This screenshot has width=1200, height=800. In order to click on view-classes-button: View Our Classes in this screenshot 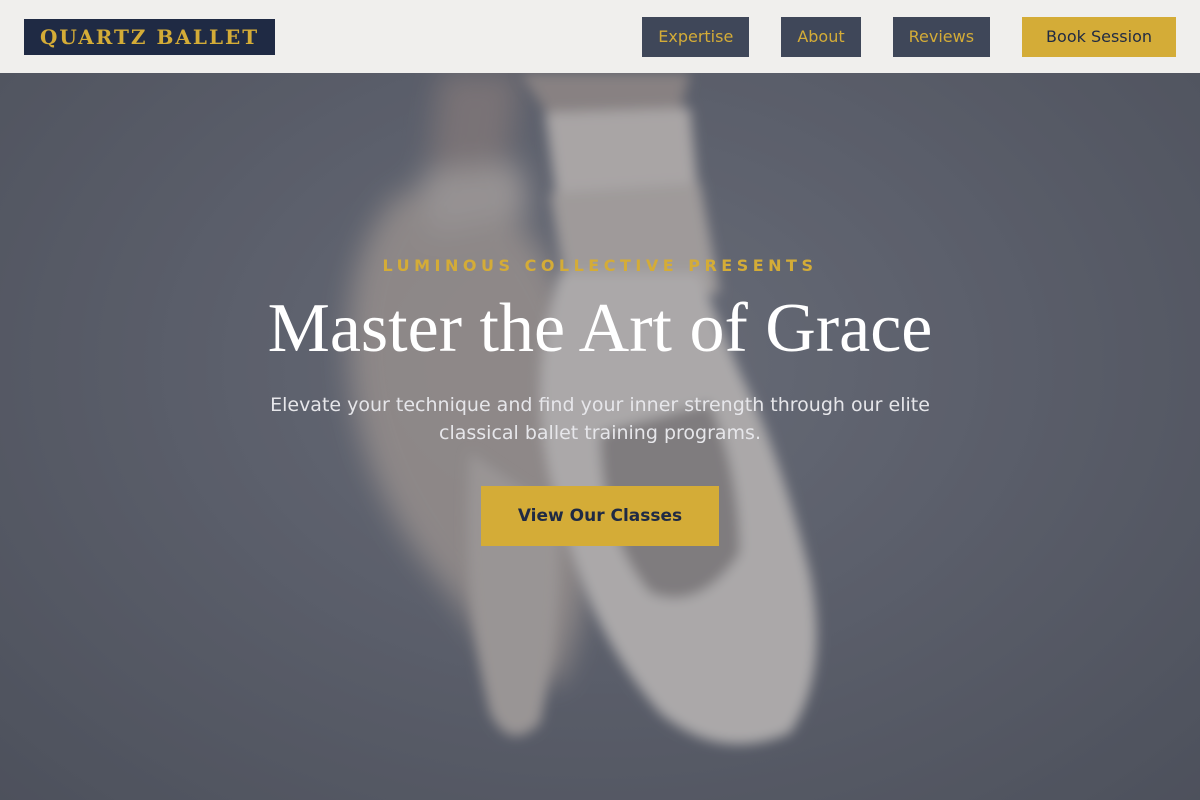, I will do `click(600, 516)`.